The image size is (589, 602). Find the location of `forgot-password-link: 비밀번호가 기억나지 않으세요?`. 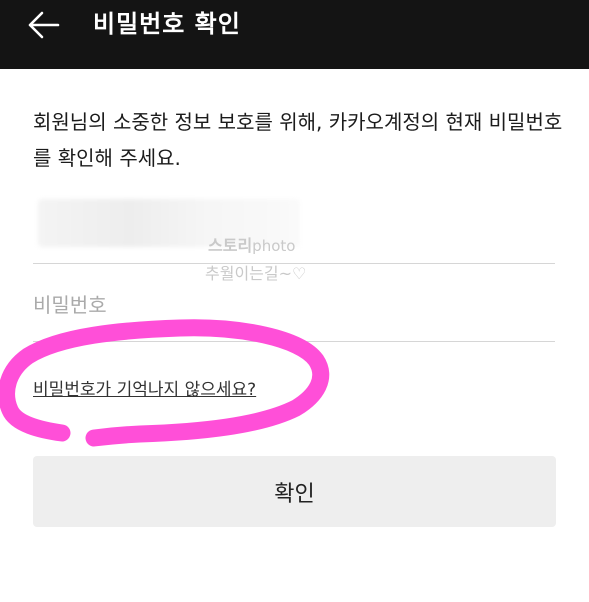

forgot-password-link: 비밀번호가 기억나지 않으세요? is located at coordinates (144, 390).